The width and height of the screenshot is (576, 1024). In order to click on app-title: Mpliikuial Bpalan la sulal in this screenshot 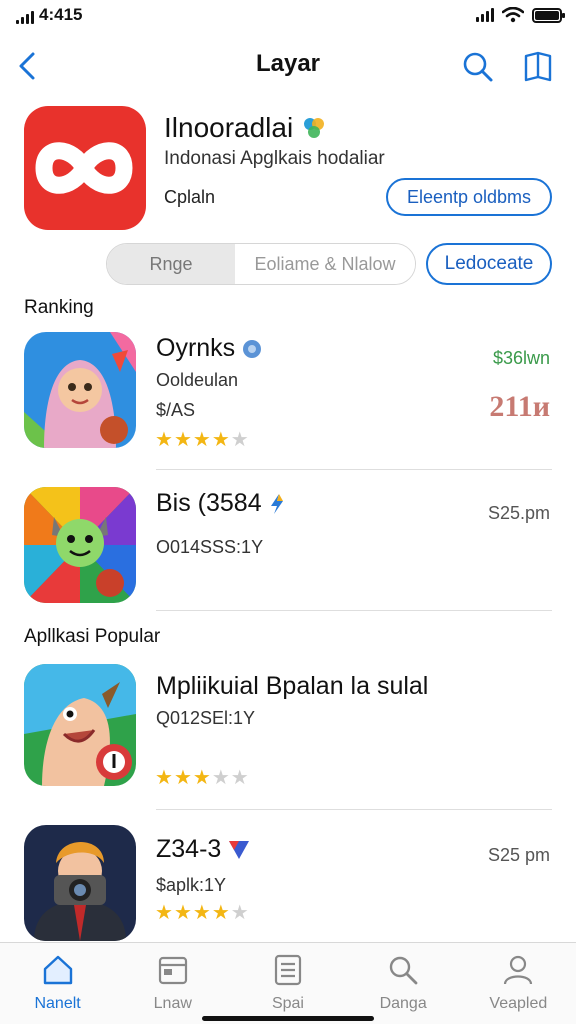, I will do `click(292, 686)`.